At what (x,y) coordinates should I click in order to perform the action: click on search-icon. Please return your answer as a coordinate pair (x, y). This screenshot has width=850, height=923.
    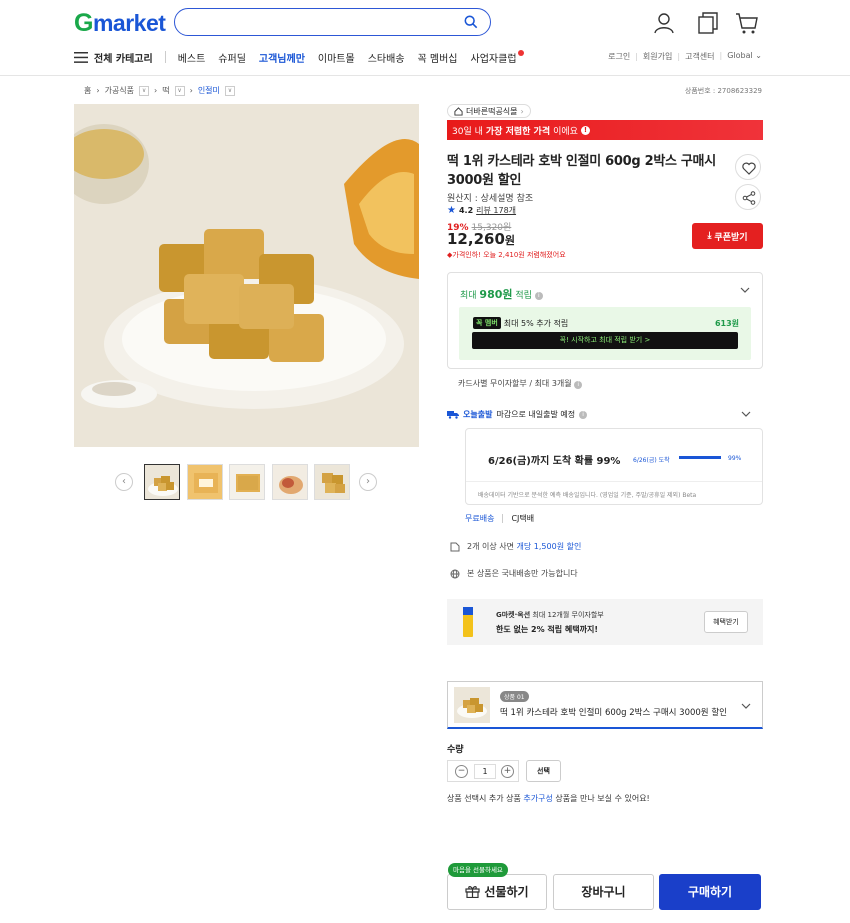
    Looking at the image, I should click on (471, 22).